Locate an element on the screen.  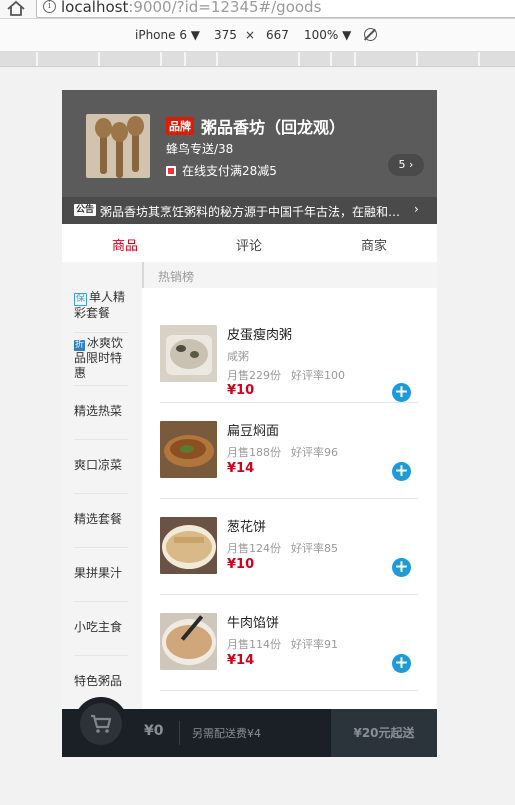
device-select: iPhone 6 ▼ is located at coordinates (167, 35).